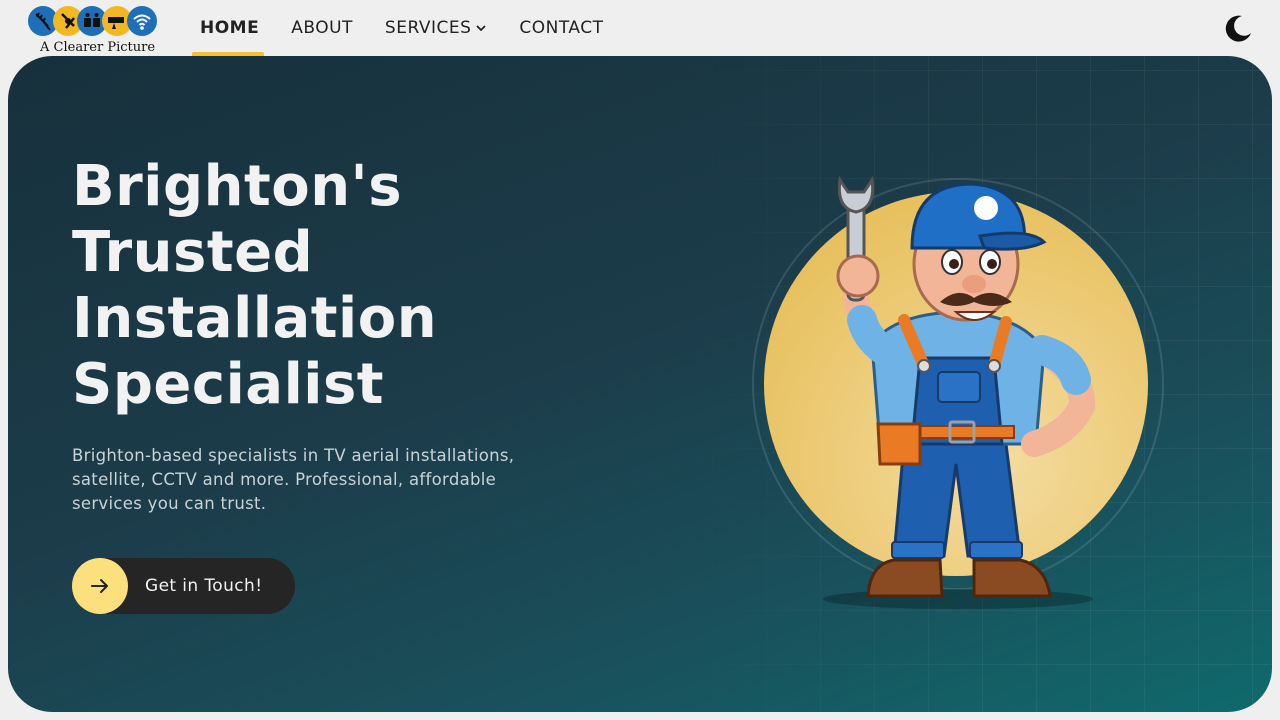  What do you see at coordinates (228, 384) in the screenshot?
I see `headline-line: Specialist` at bounding box center [228, 384].